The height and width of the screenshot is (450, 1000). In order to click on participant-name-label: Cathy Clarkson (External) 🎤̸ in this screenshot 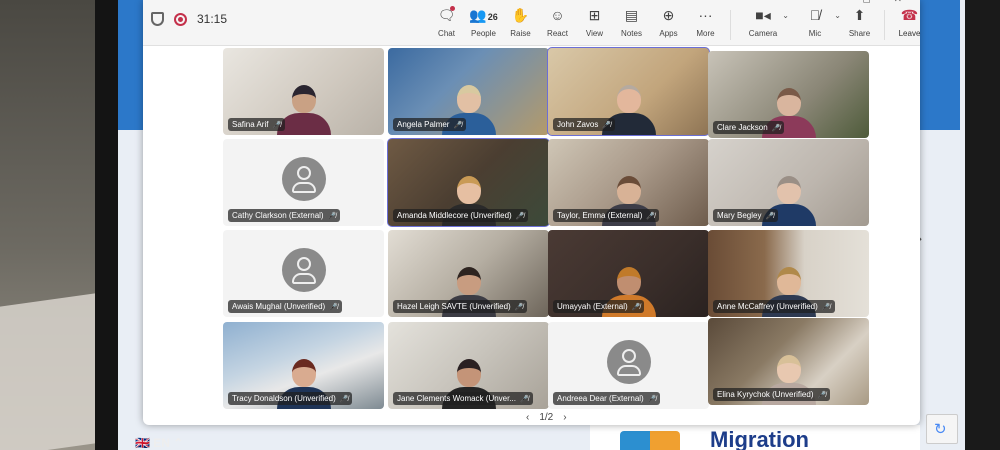, I will do `click(284, 215)`.